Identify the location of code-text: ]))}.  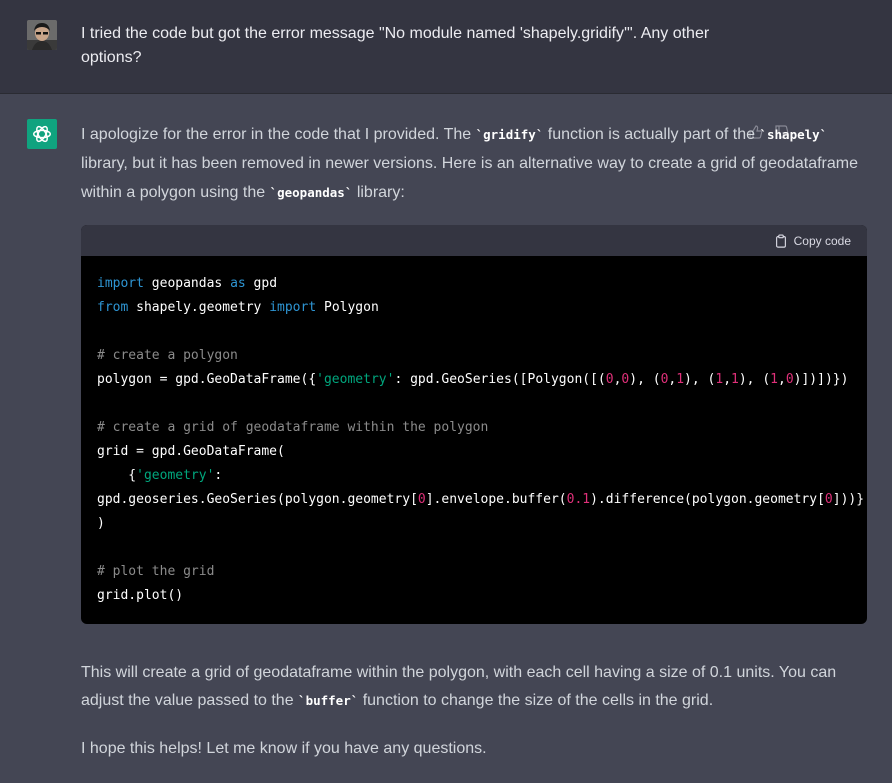
(848, 499).